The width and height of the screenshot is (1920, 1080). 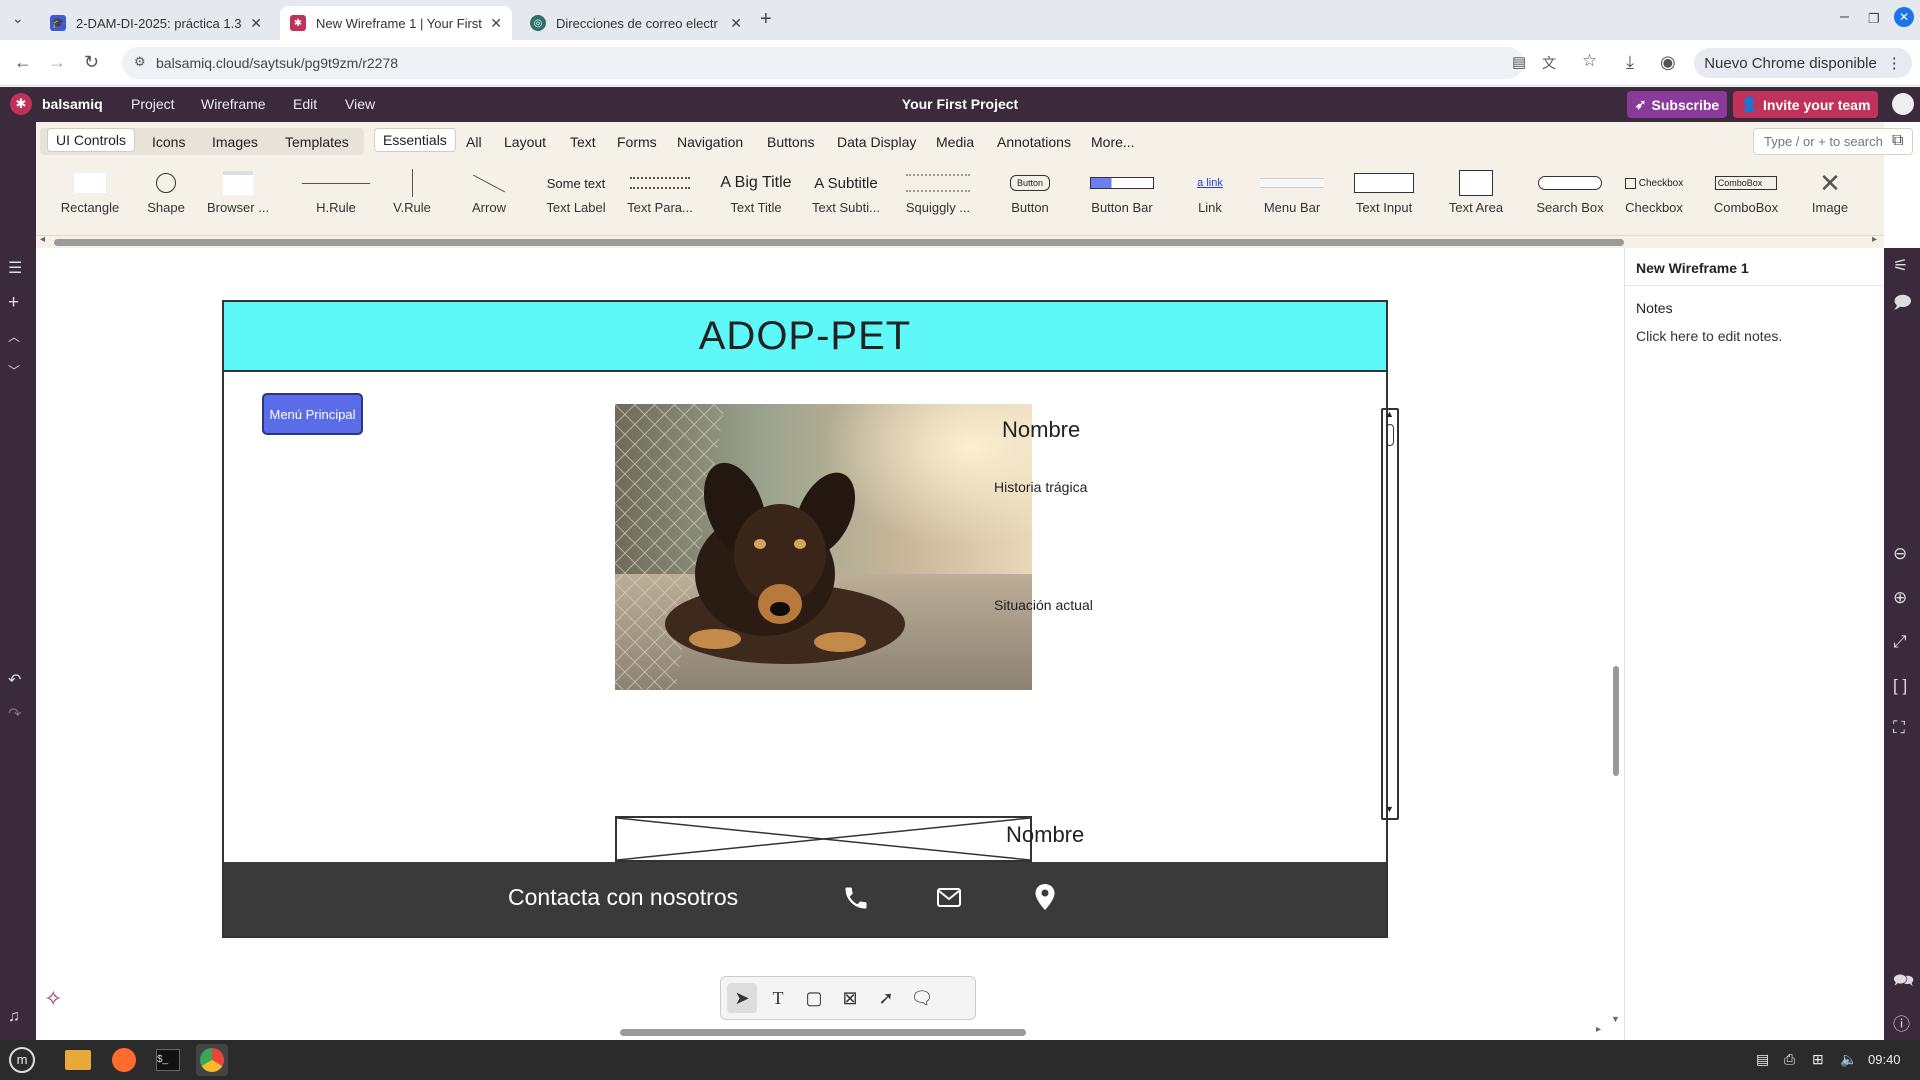 I want to click on scroll-left-icon: ◂, so click(x=42, y=239).